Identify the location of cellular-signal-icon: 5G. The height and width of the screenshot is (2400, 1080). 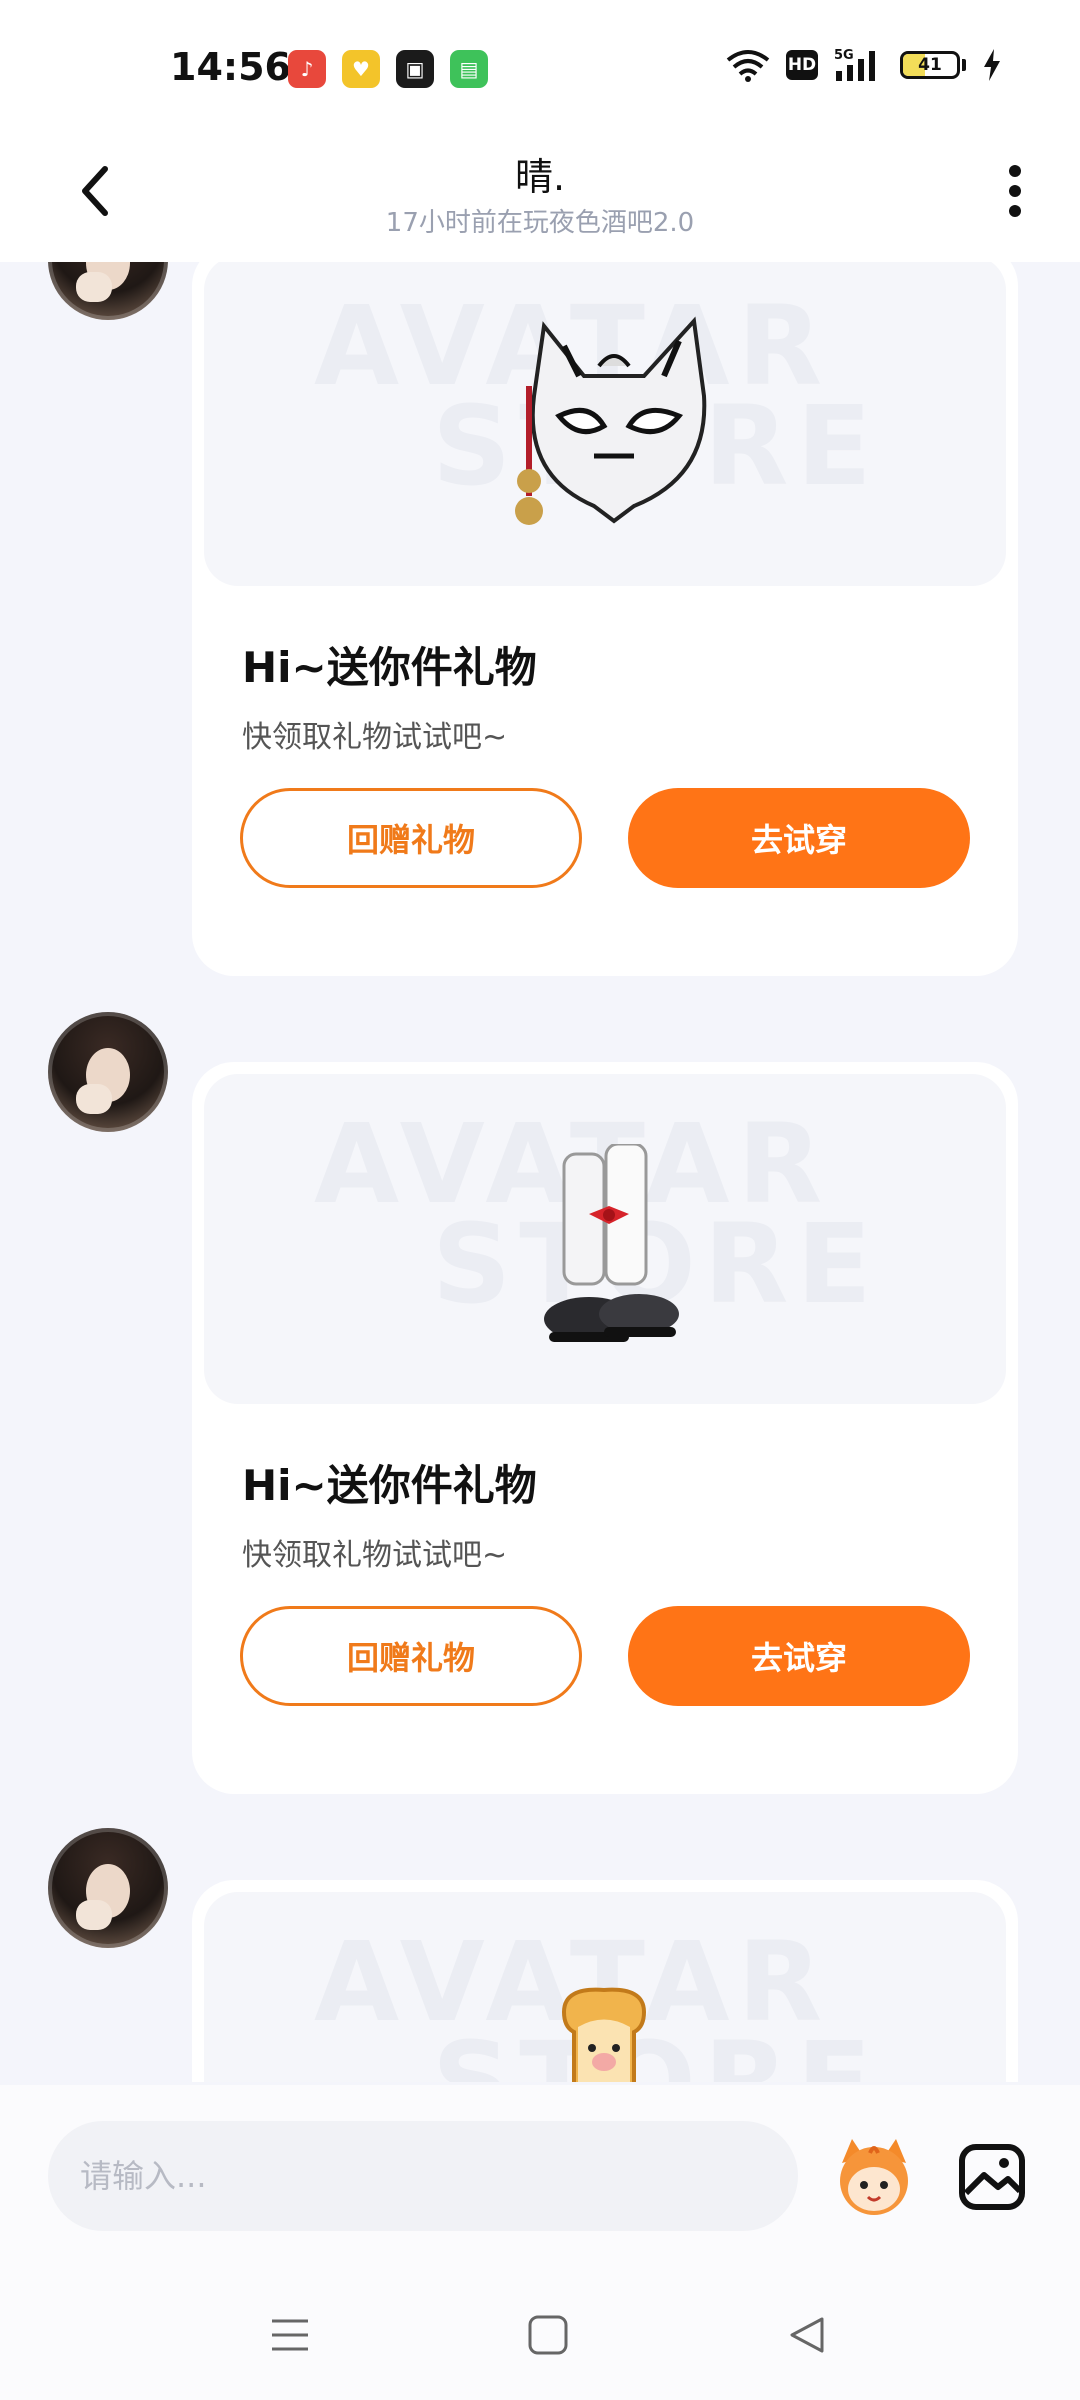
(859, 65).